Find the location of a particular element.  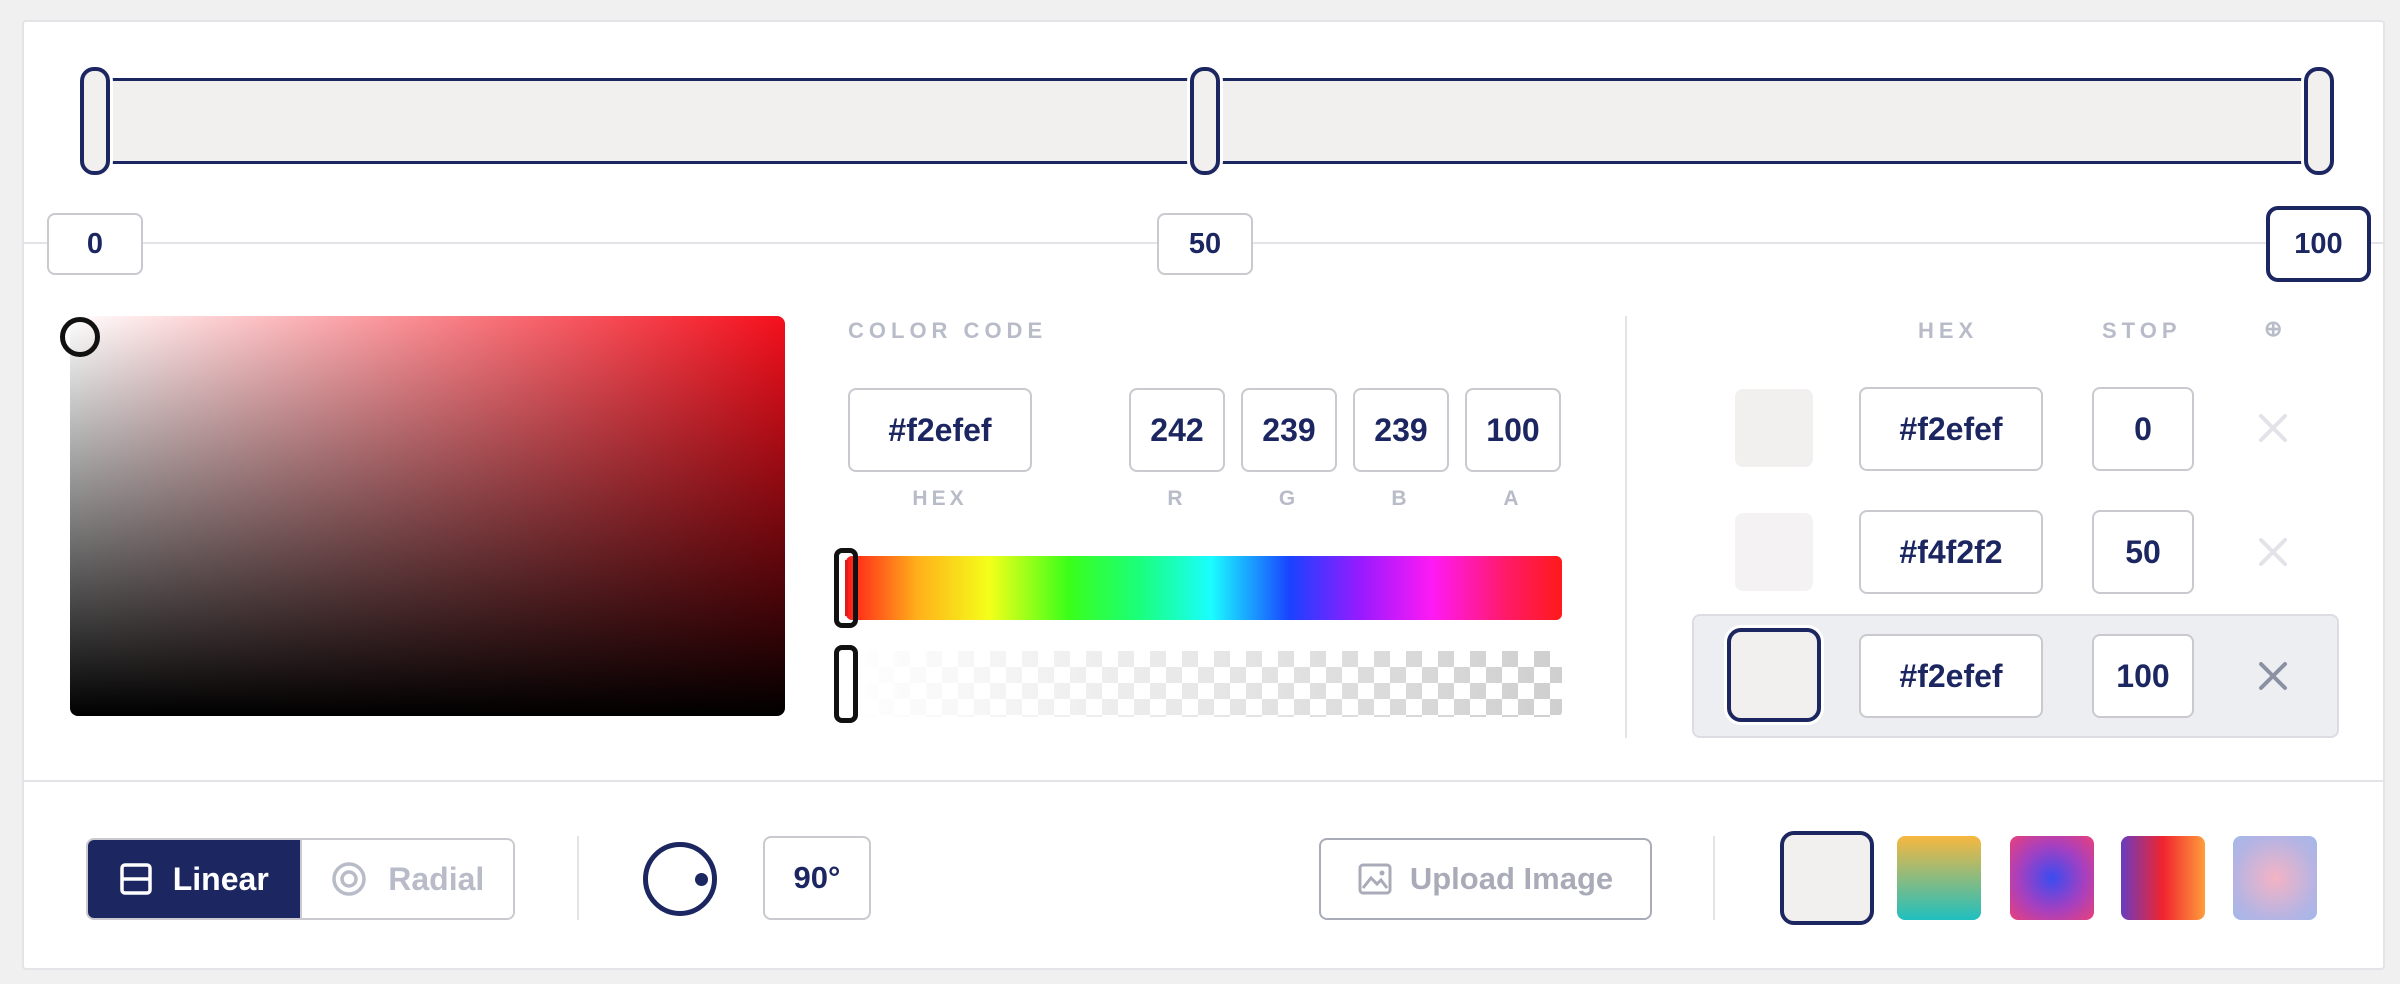

stop-hex-input-0: #f2efef is located at coordinates (1951, 429).